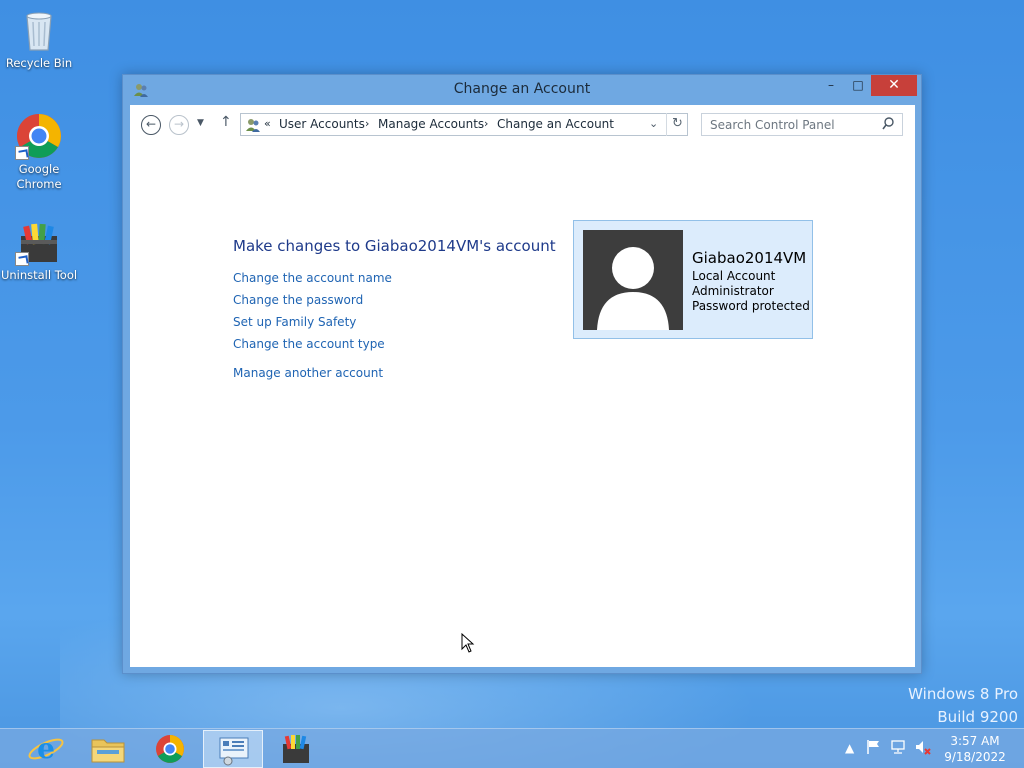 This screenshot has height=768, width=1024. I want to click on desktop-icon-google-chrome: Google Chrome, so click(39, 152).